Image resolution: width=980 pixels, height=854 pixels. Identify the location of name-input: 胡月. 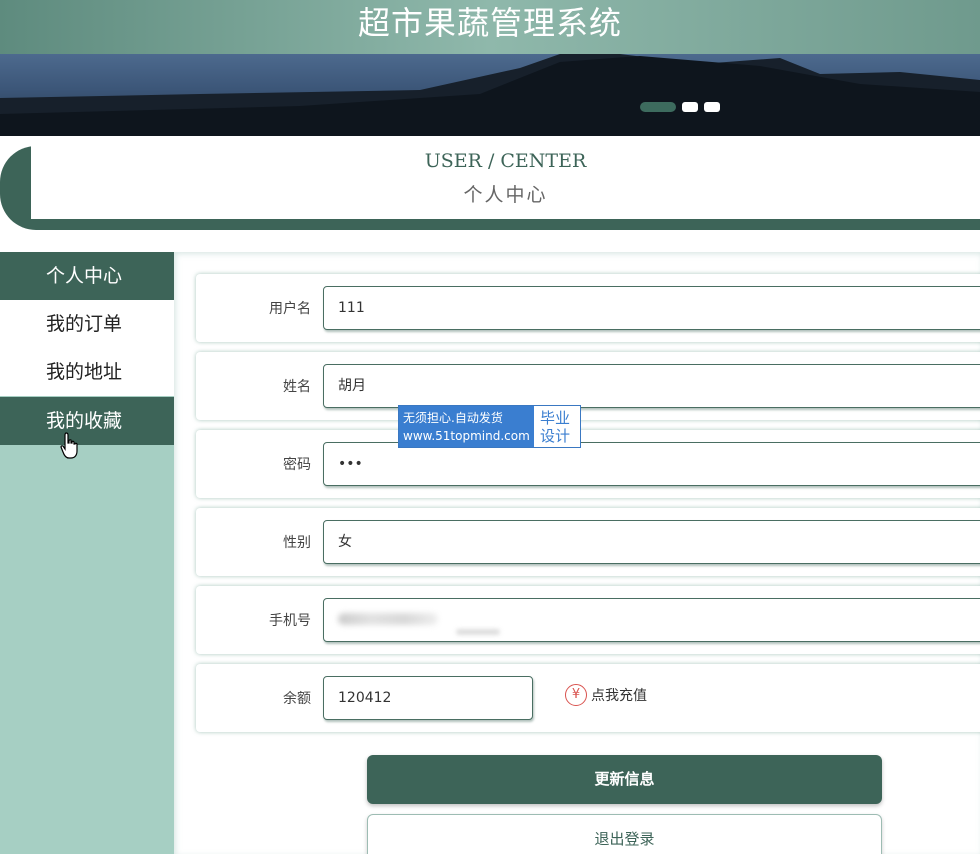
(651, 386).